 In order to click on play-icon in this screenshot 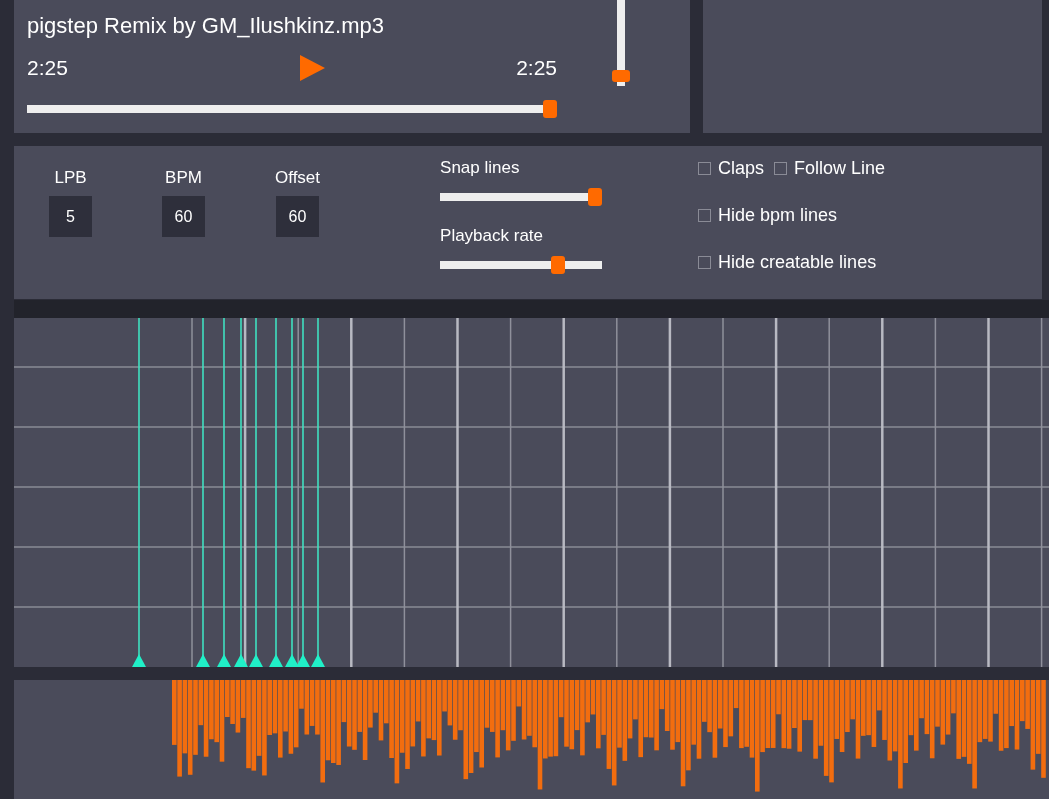, I will do `click(312, 68)`.